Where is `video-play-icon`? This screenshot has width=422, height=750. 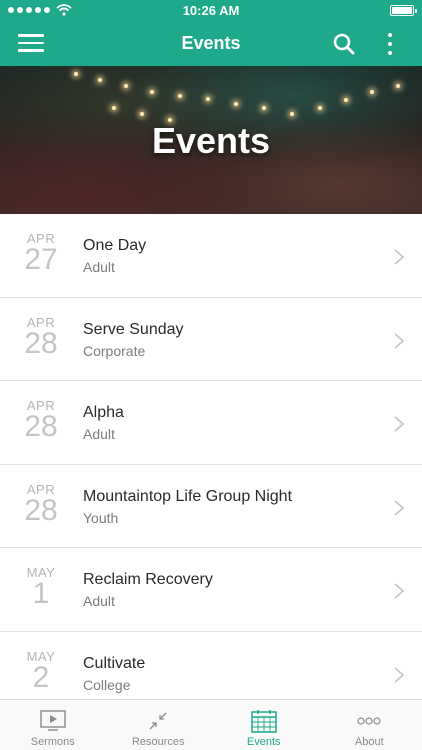 video-play-icon is located at coordinates (53, 720).